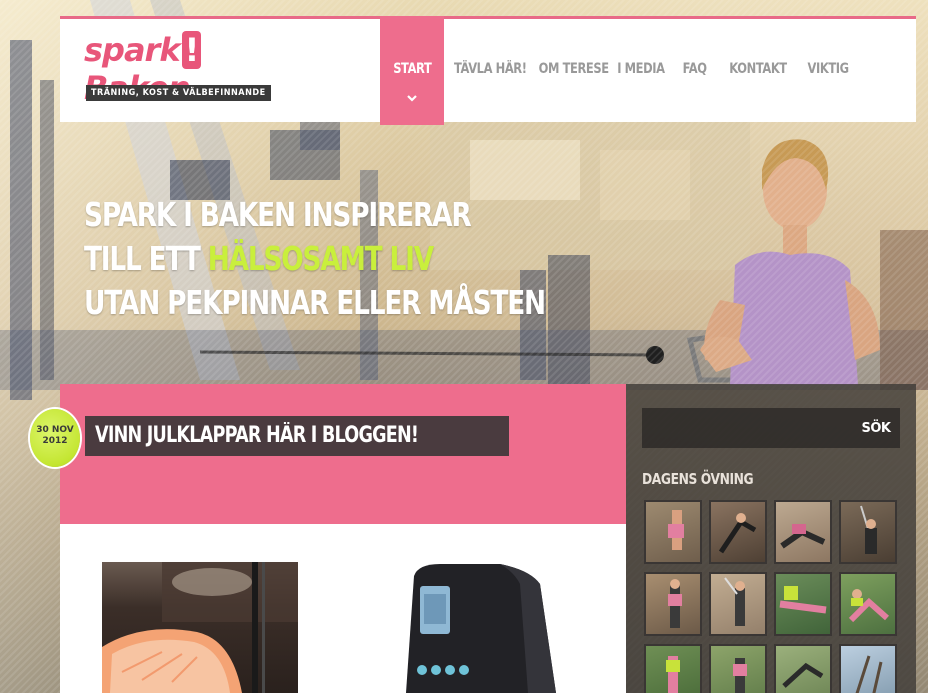  I want to click on grapefruit-photo, so click(200, 627).